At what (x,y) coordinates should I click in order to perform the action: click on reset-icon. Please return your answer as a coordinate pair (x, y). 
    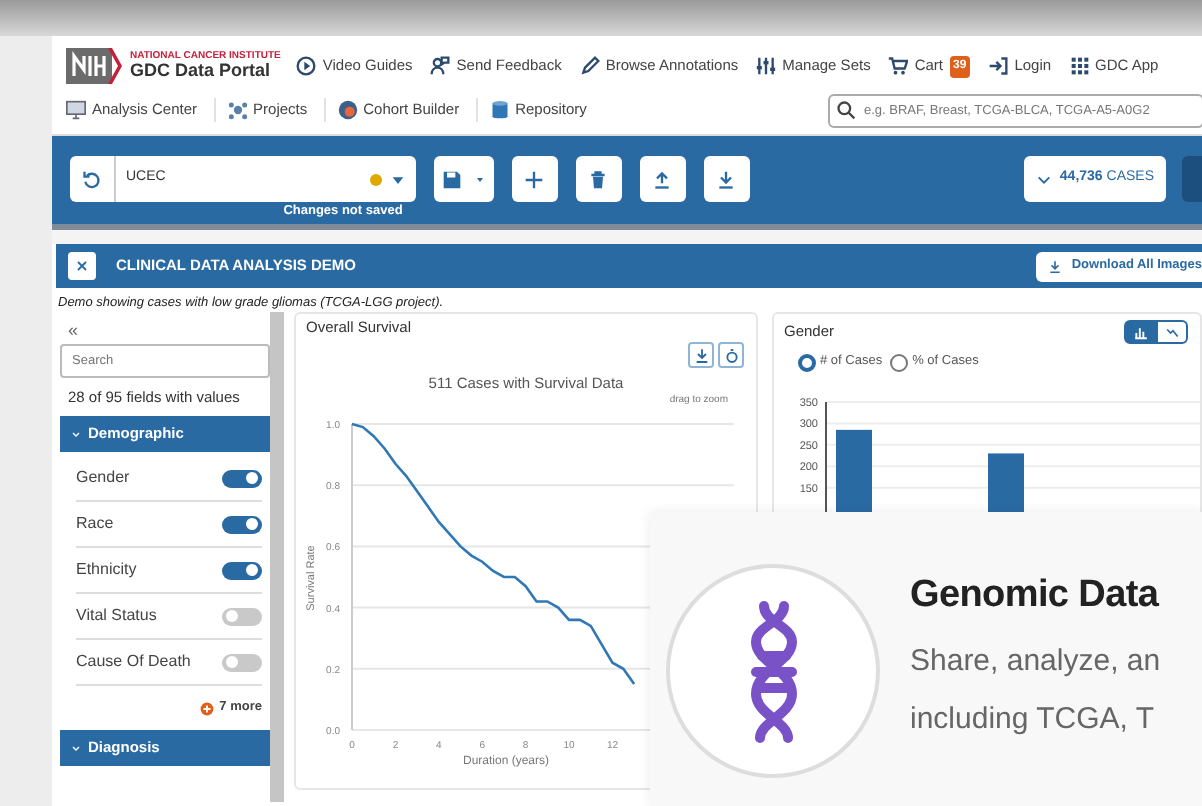
    Looking at the image, I should click on (731, 355).